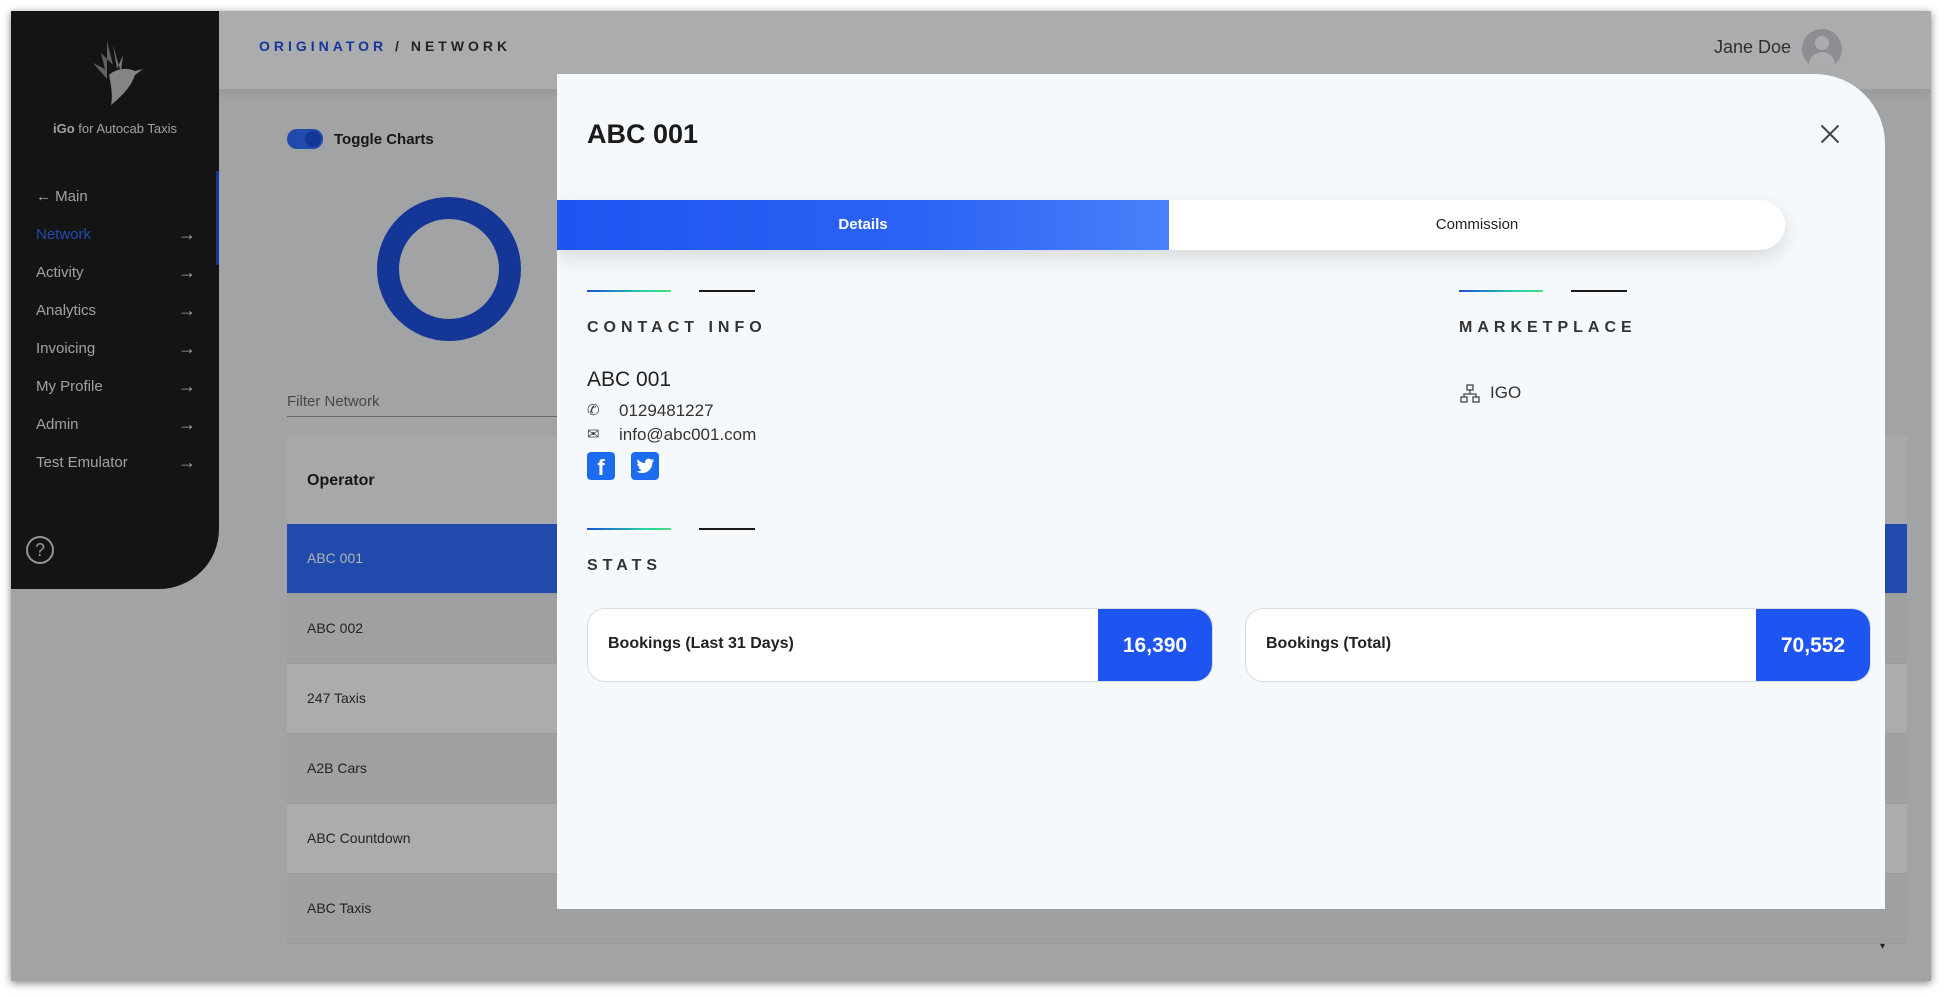 The width and height of the screenshot is (1950, 996). I want to click on email-address: info@abc001.com, so click(687, 435).